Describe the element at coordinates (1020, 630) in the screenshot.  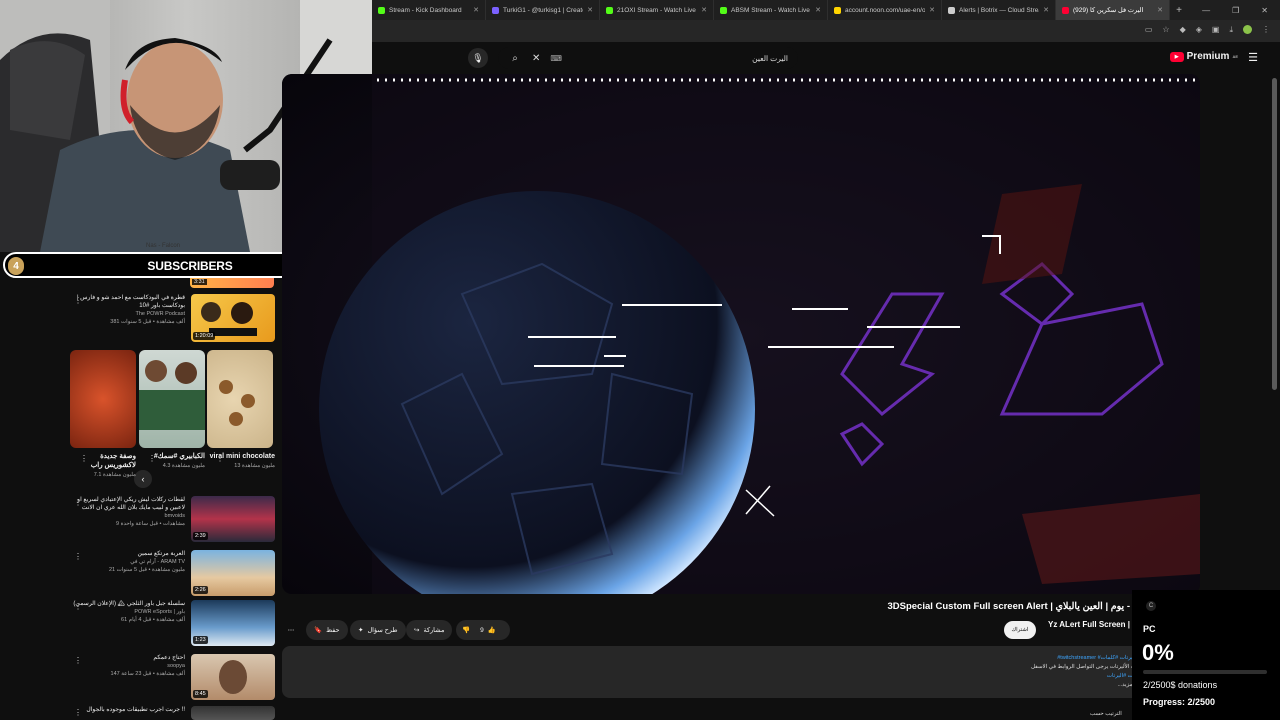
I see `subscribe-button: اشتراك` at that location.